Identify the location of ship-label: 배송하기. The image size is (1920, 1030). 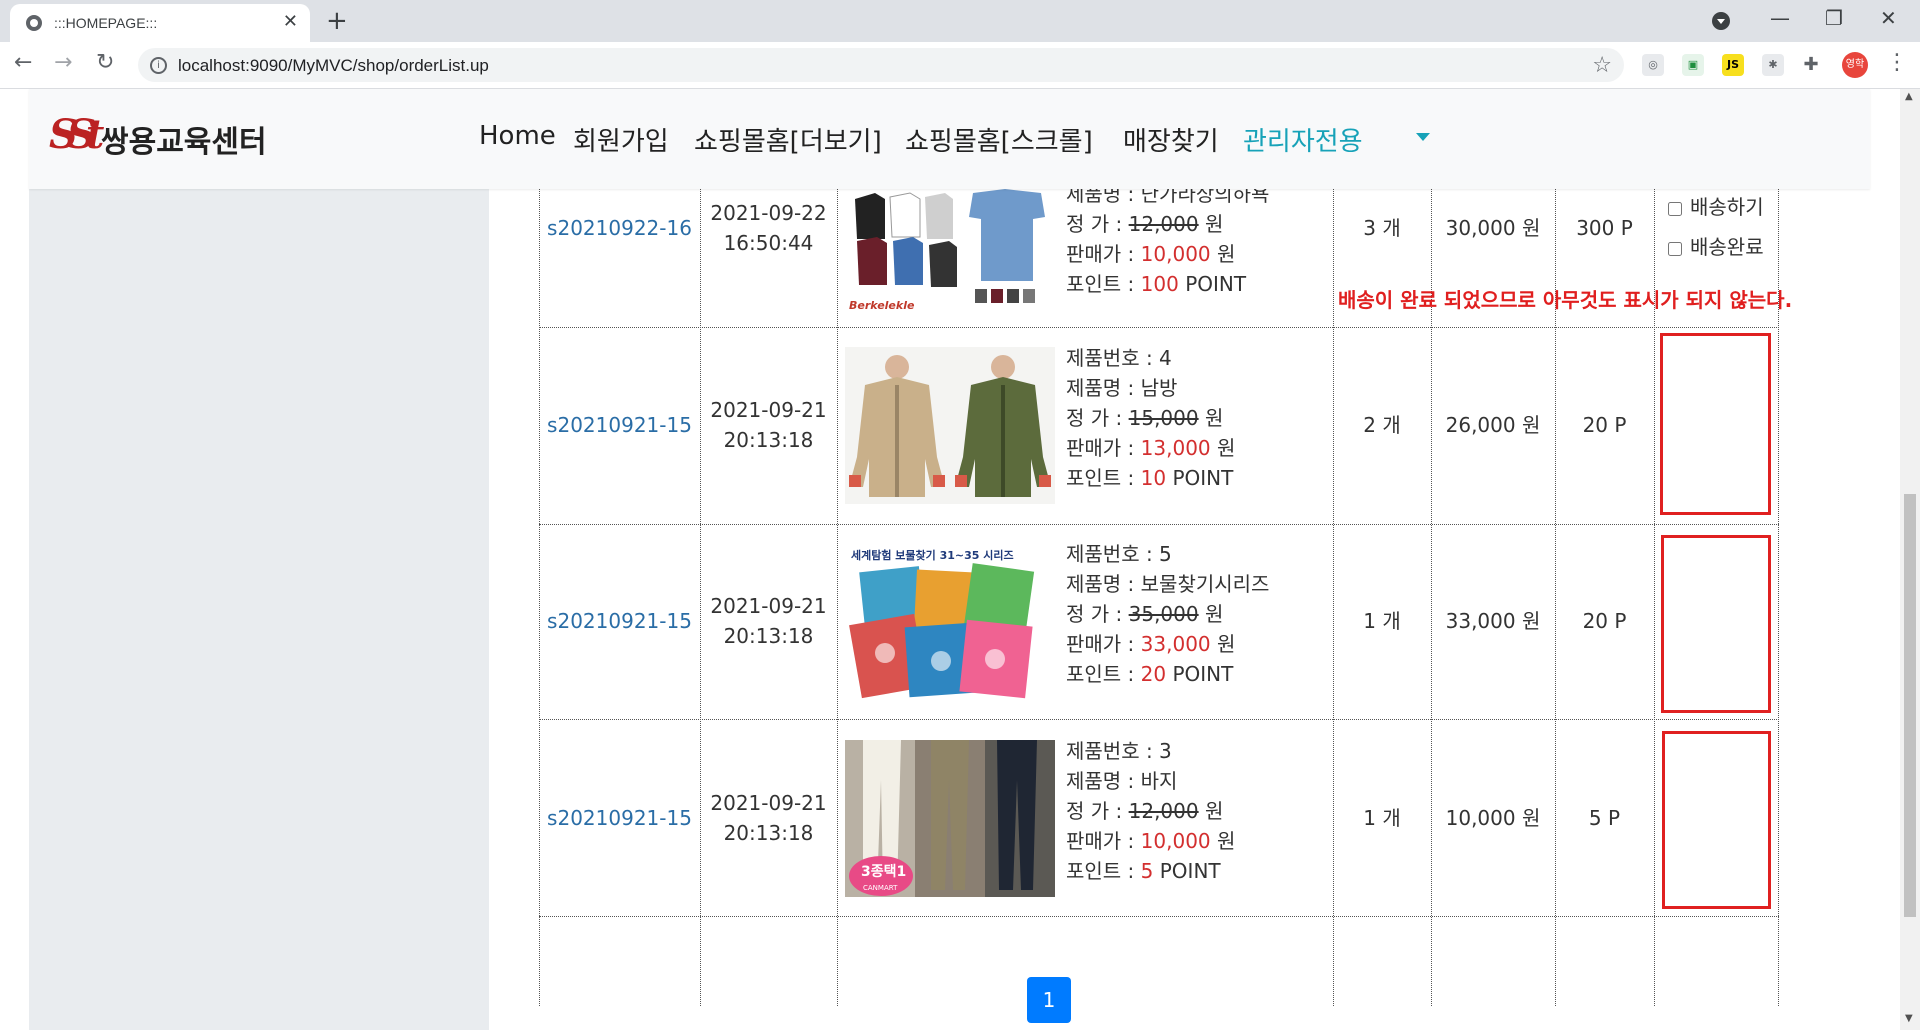
(1727, 207).